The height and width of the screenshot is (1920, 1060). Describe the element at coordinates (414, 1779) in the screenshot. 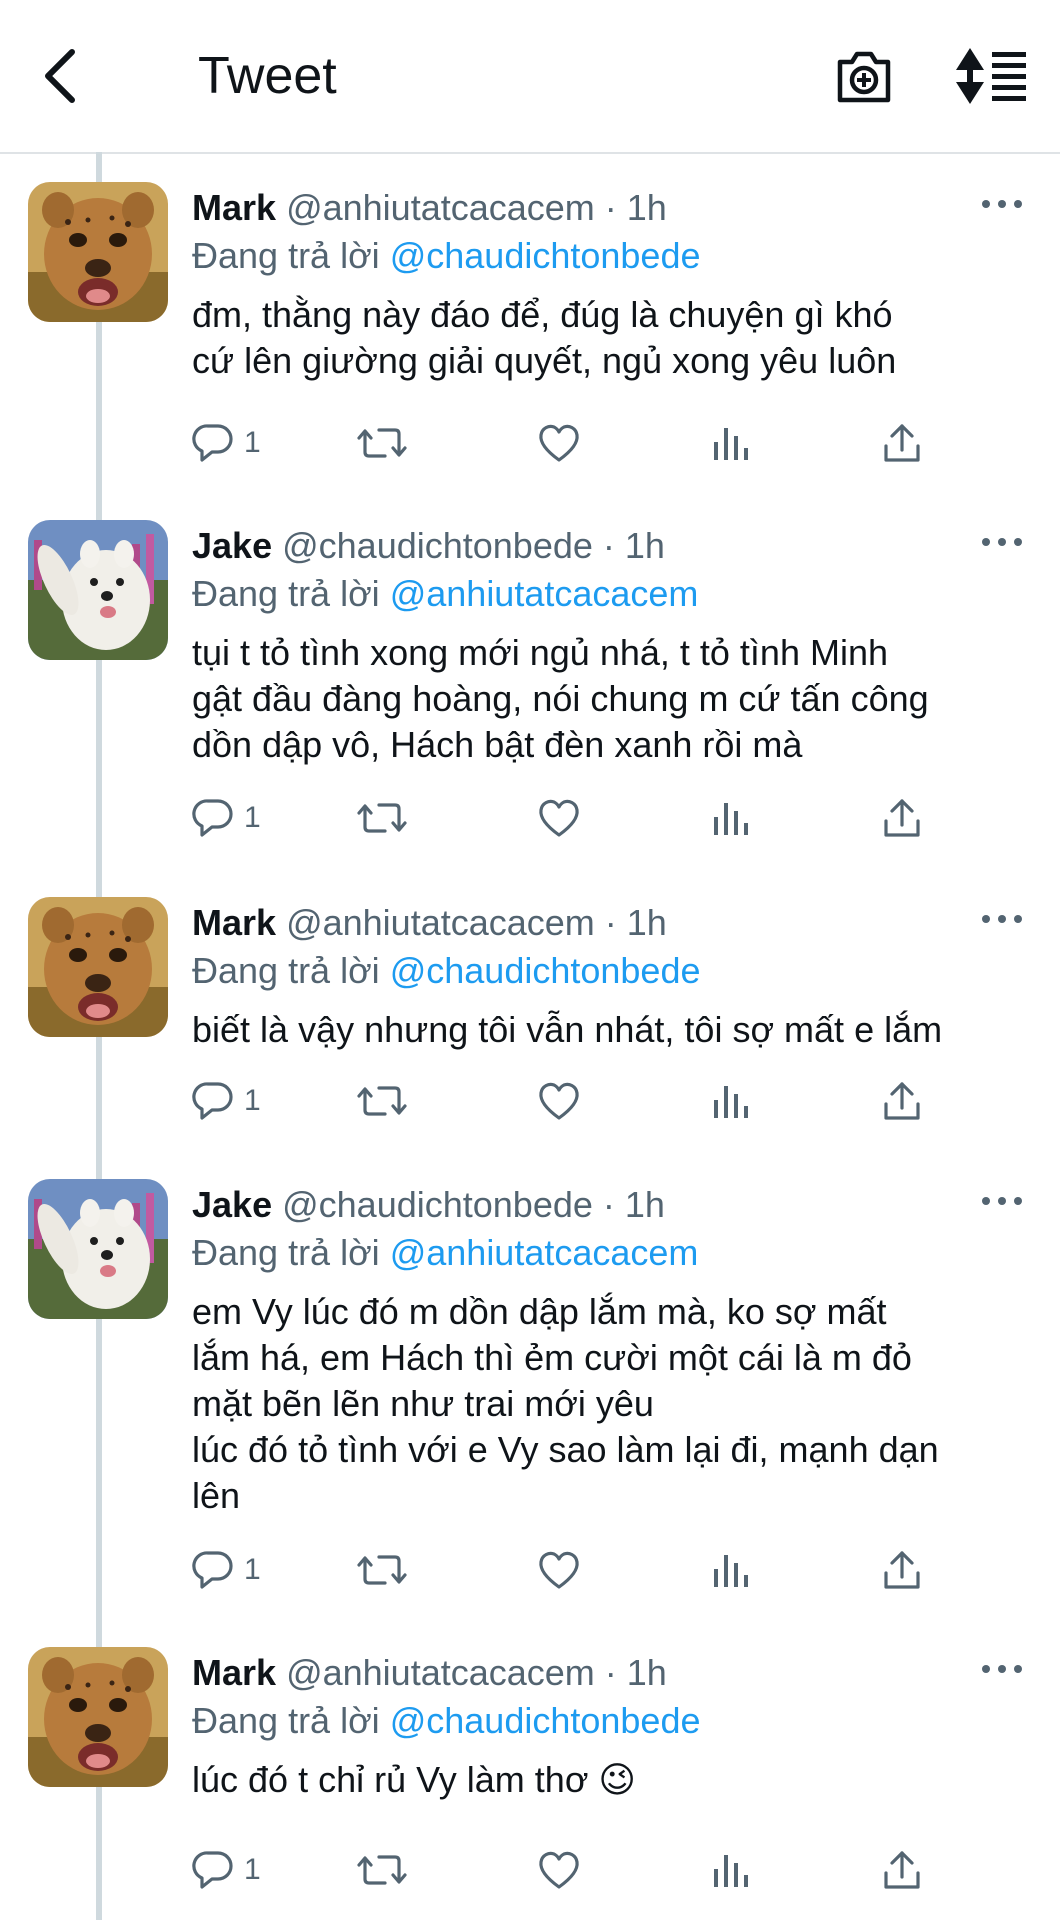

I see `tweet-text-line: lúc đó t chỉ rủ Vy làm thơ 😉` at that location.